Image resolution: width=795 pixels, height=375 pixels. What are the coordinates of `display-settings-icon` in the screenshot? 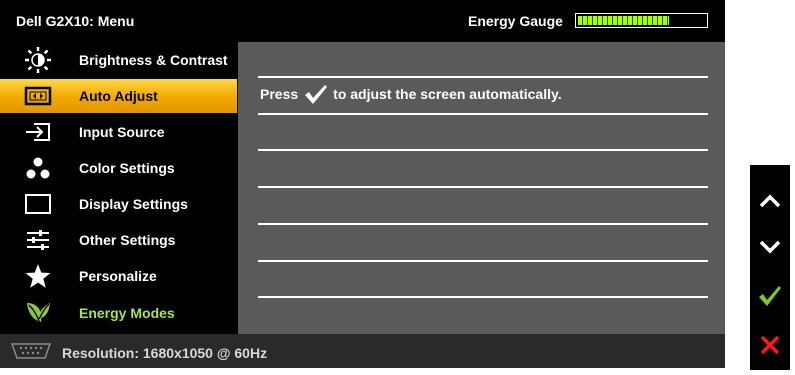 It's located at (38, 204).